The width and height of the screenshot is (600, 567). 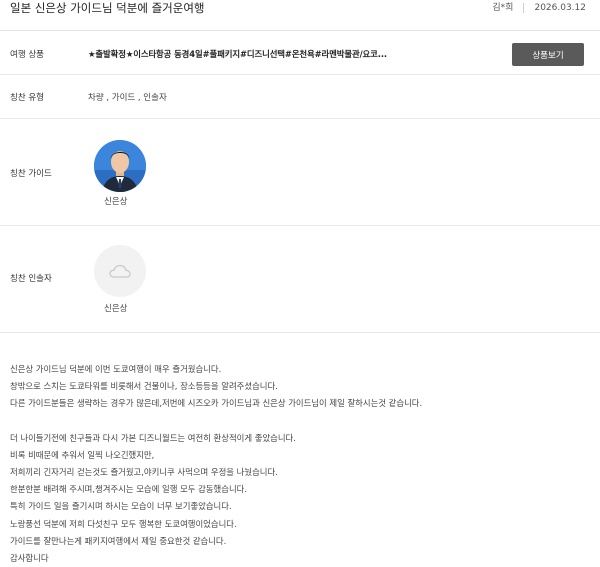 I want to click on view-product-button: 상품보기, so click(x=548, y=54).